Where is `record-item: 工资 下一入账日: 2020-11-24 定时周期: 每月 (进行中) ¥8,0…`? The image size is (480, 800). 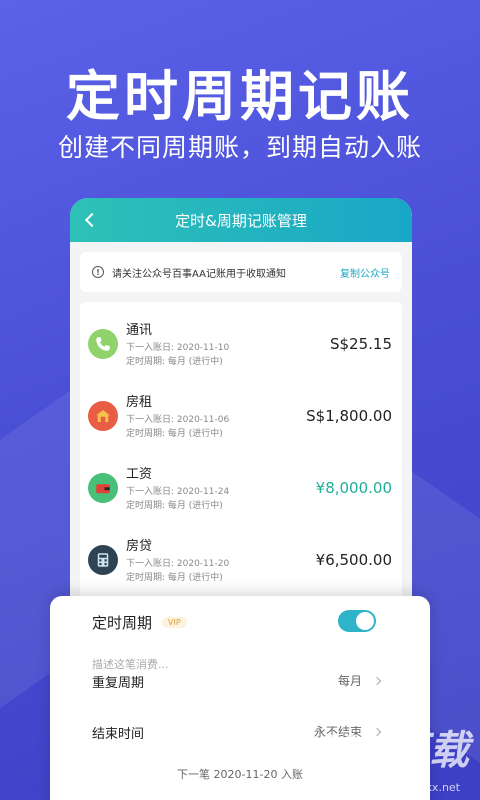 record-item: 工资 下一入账日: 2020-11-24 定时周期: 每月 (进行中) ¥8,0… is located at coordinates (241, 488).